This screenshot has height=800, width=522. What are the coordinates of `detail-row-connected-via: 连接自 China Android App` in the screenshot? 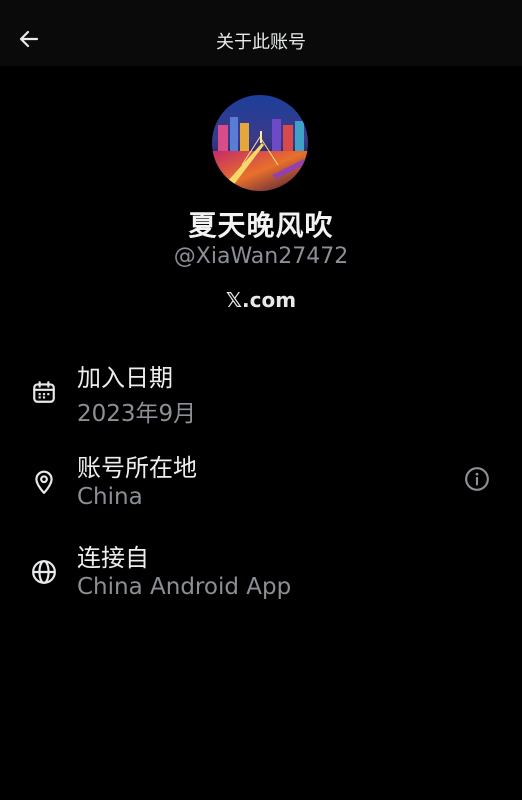 It's located at (261, 573).